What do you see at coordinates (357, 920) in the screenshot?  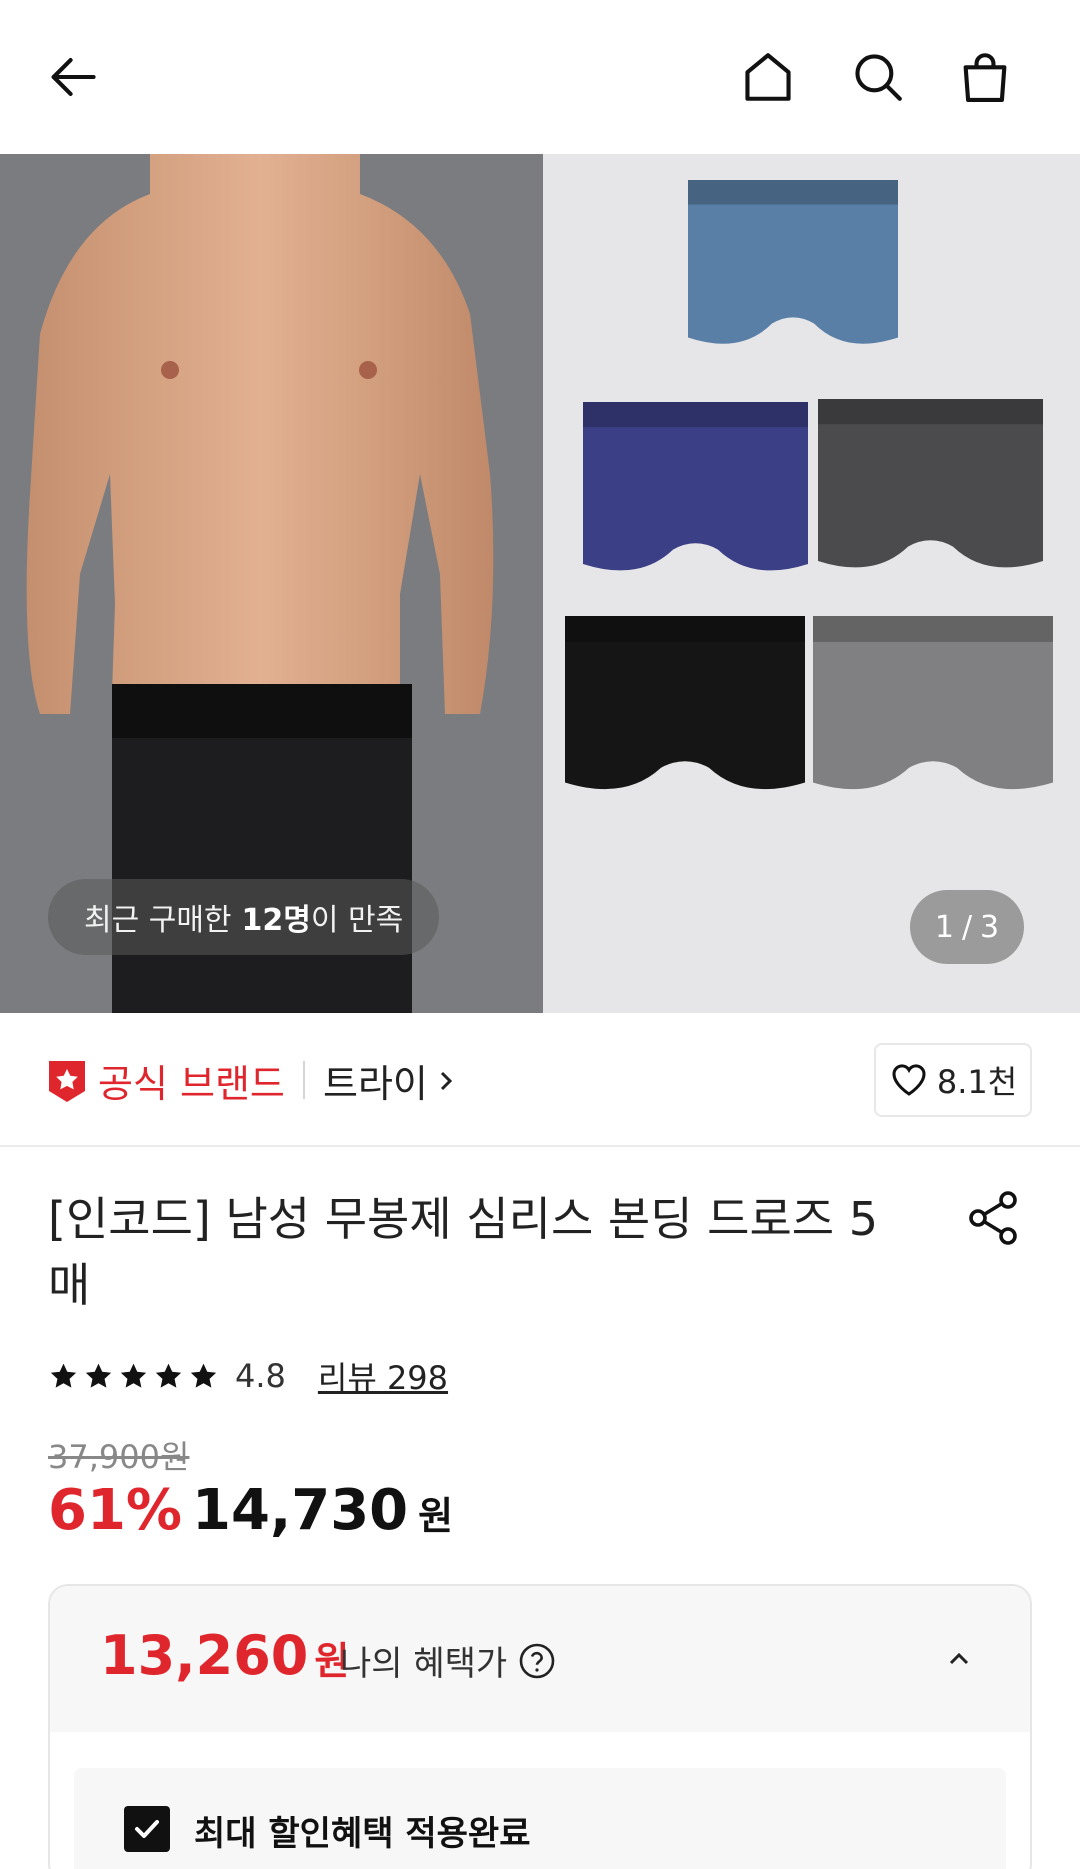 I see `satisfaction-suffix: 이 만족` at bounding box center [357, 920].